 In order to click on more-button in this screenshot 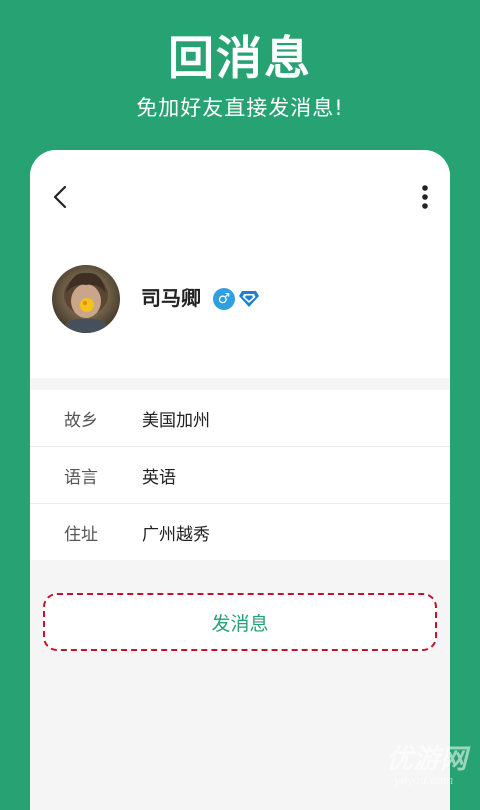, I will do `click(425, 197)`.